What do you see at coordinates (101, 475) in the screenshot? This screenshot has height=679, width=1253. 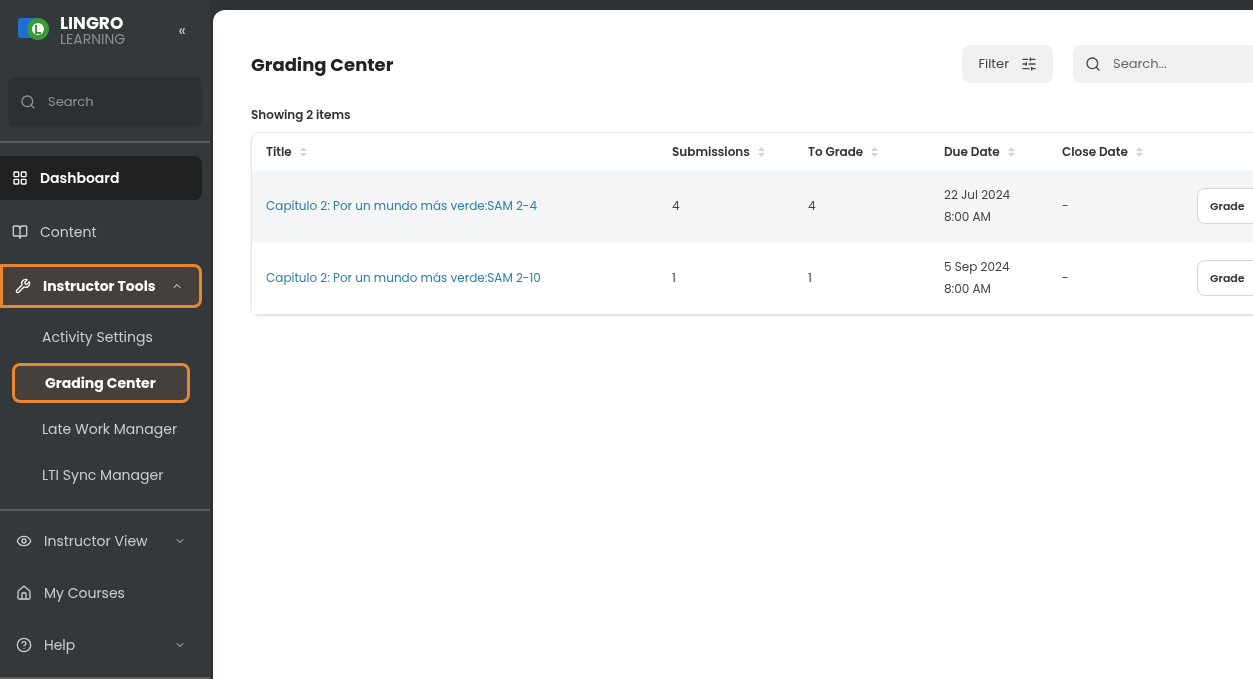 I see `sidebar-subitem: LTI Sync Manager` at bounding box center [101, 475].